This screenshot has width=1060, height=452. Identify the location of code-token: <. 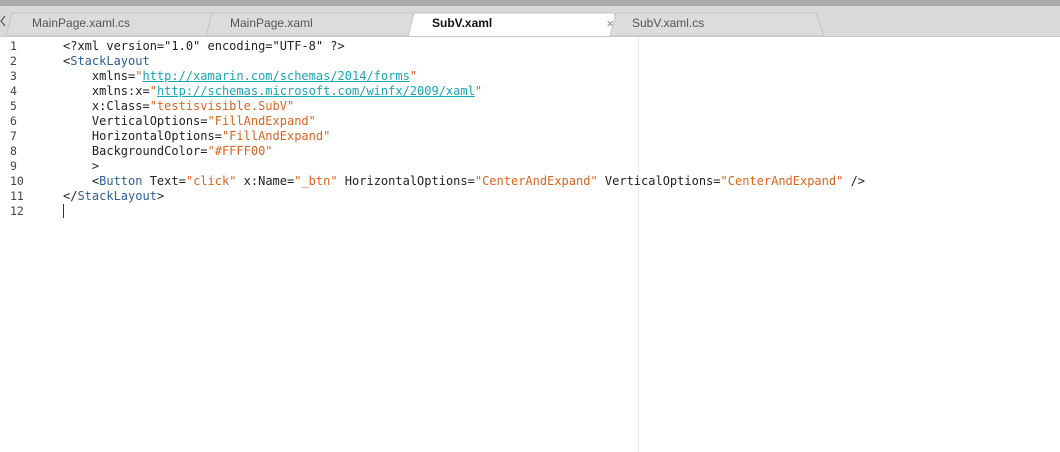
(81, 181).